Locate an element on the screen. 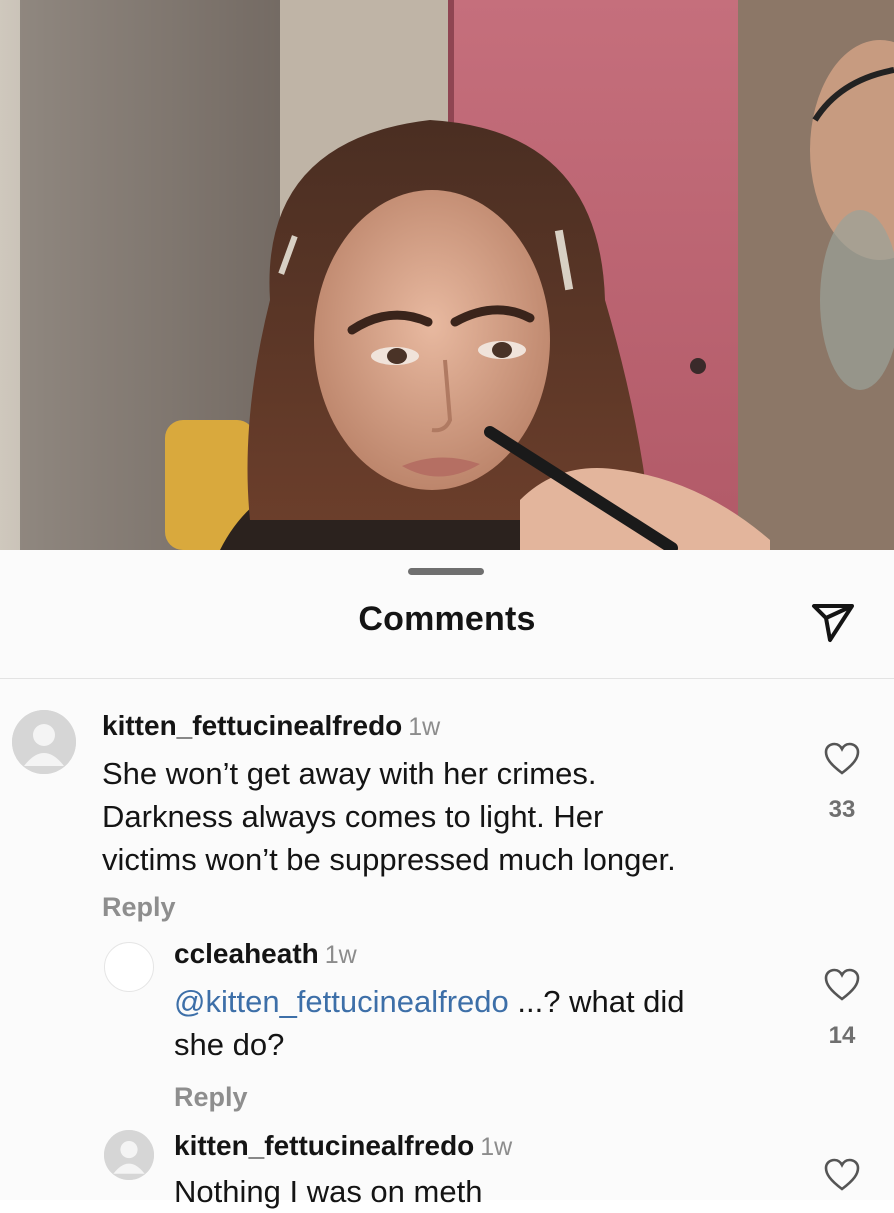  send-icon is located at coordinates (832, 622).